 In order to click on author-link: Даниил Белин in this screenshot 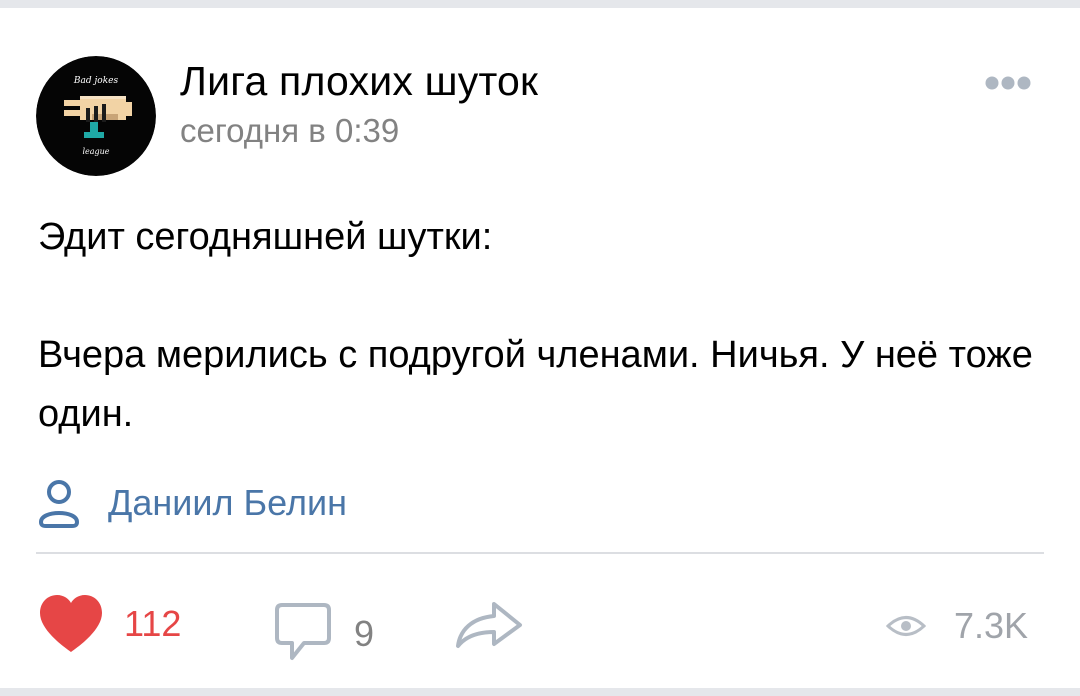, I will do `click(191, 503)`.